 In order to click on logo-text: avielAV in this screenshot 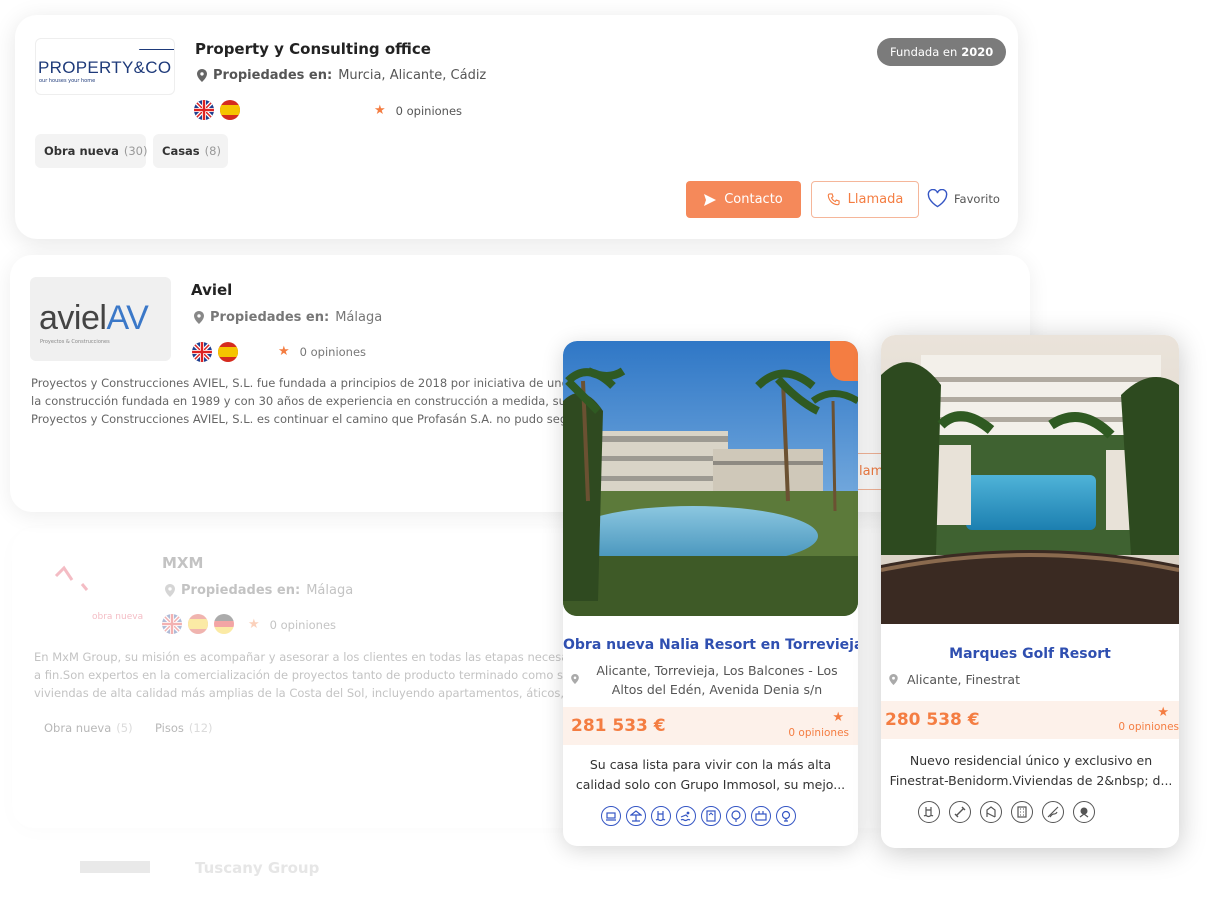, I will do `click(94, 318)`.